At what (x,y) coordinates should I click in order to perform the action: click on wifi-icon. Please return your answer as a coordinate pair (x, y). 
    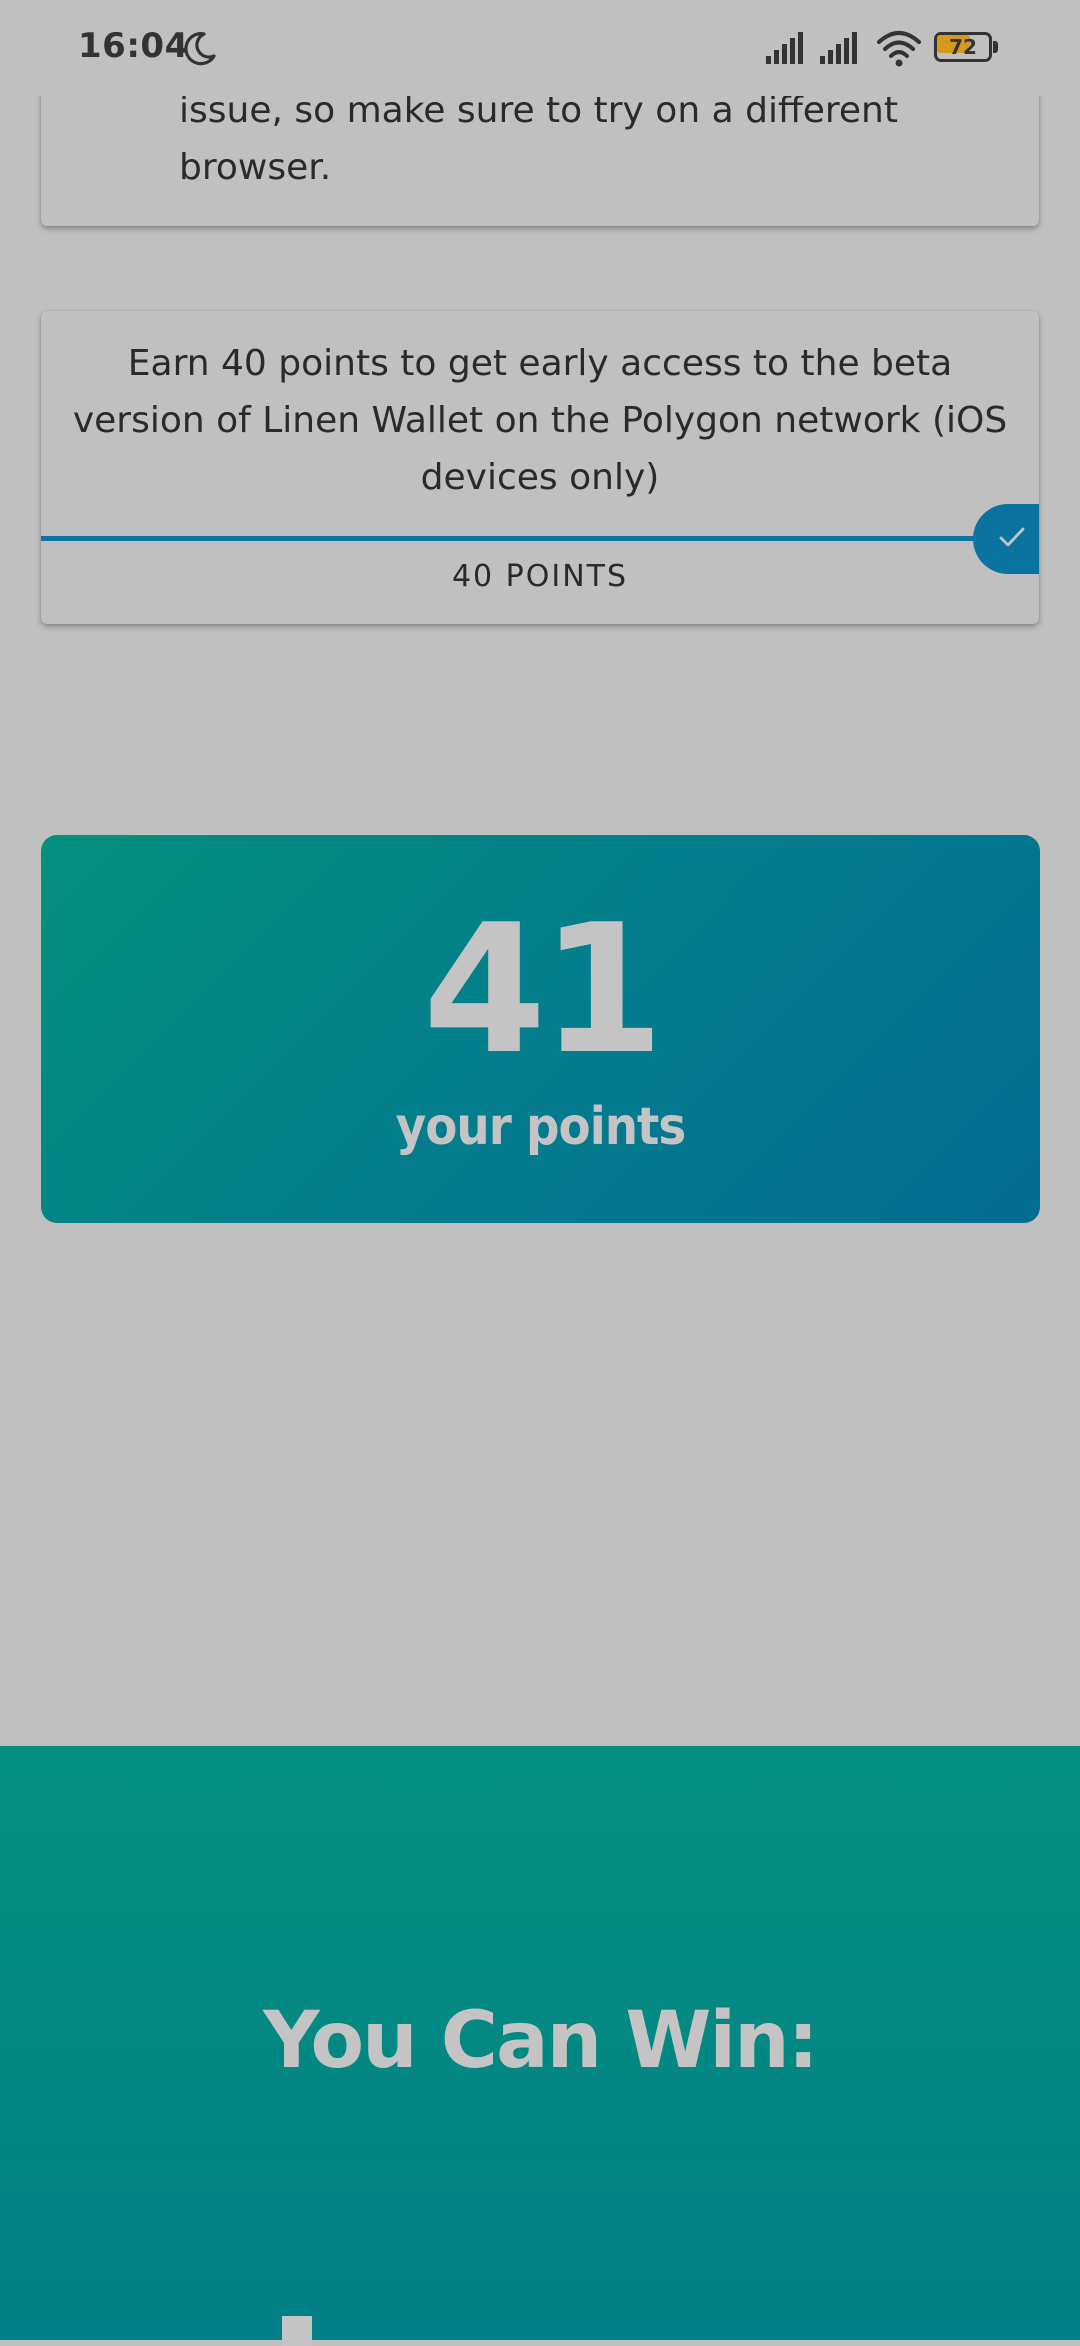
    Looking at the image, I should click on (899, 49).